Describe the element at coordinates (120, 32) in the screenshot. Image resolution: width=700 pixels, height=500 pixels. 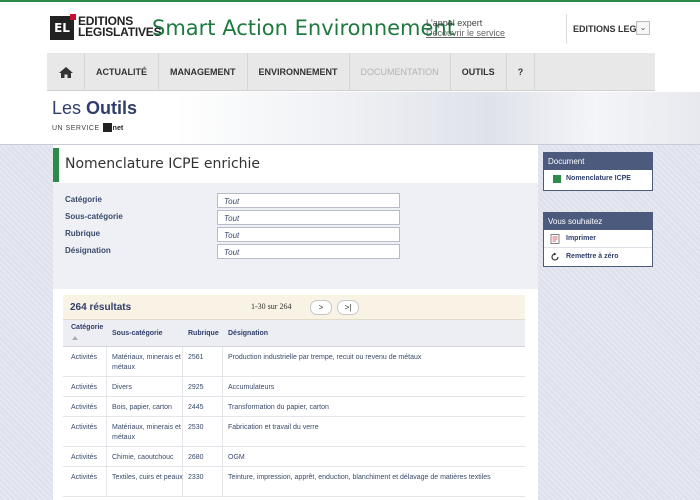
I see `logo-line-2: LEGISLATIVES` at that location.